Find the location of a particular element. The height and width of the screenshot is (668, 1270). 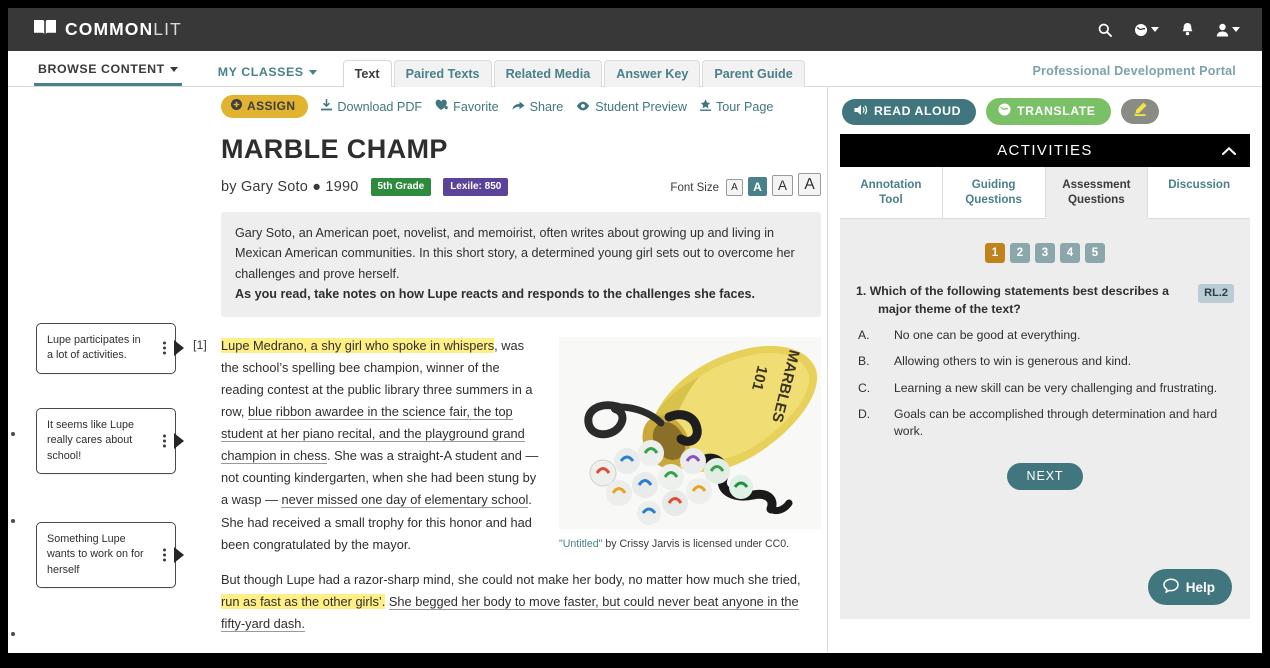

help-button: Help is located at coordinates (1189, 587).